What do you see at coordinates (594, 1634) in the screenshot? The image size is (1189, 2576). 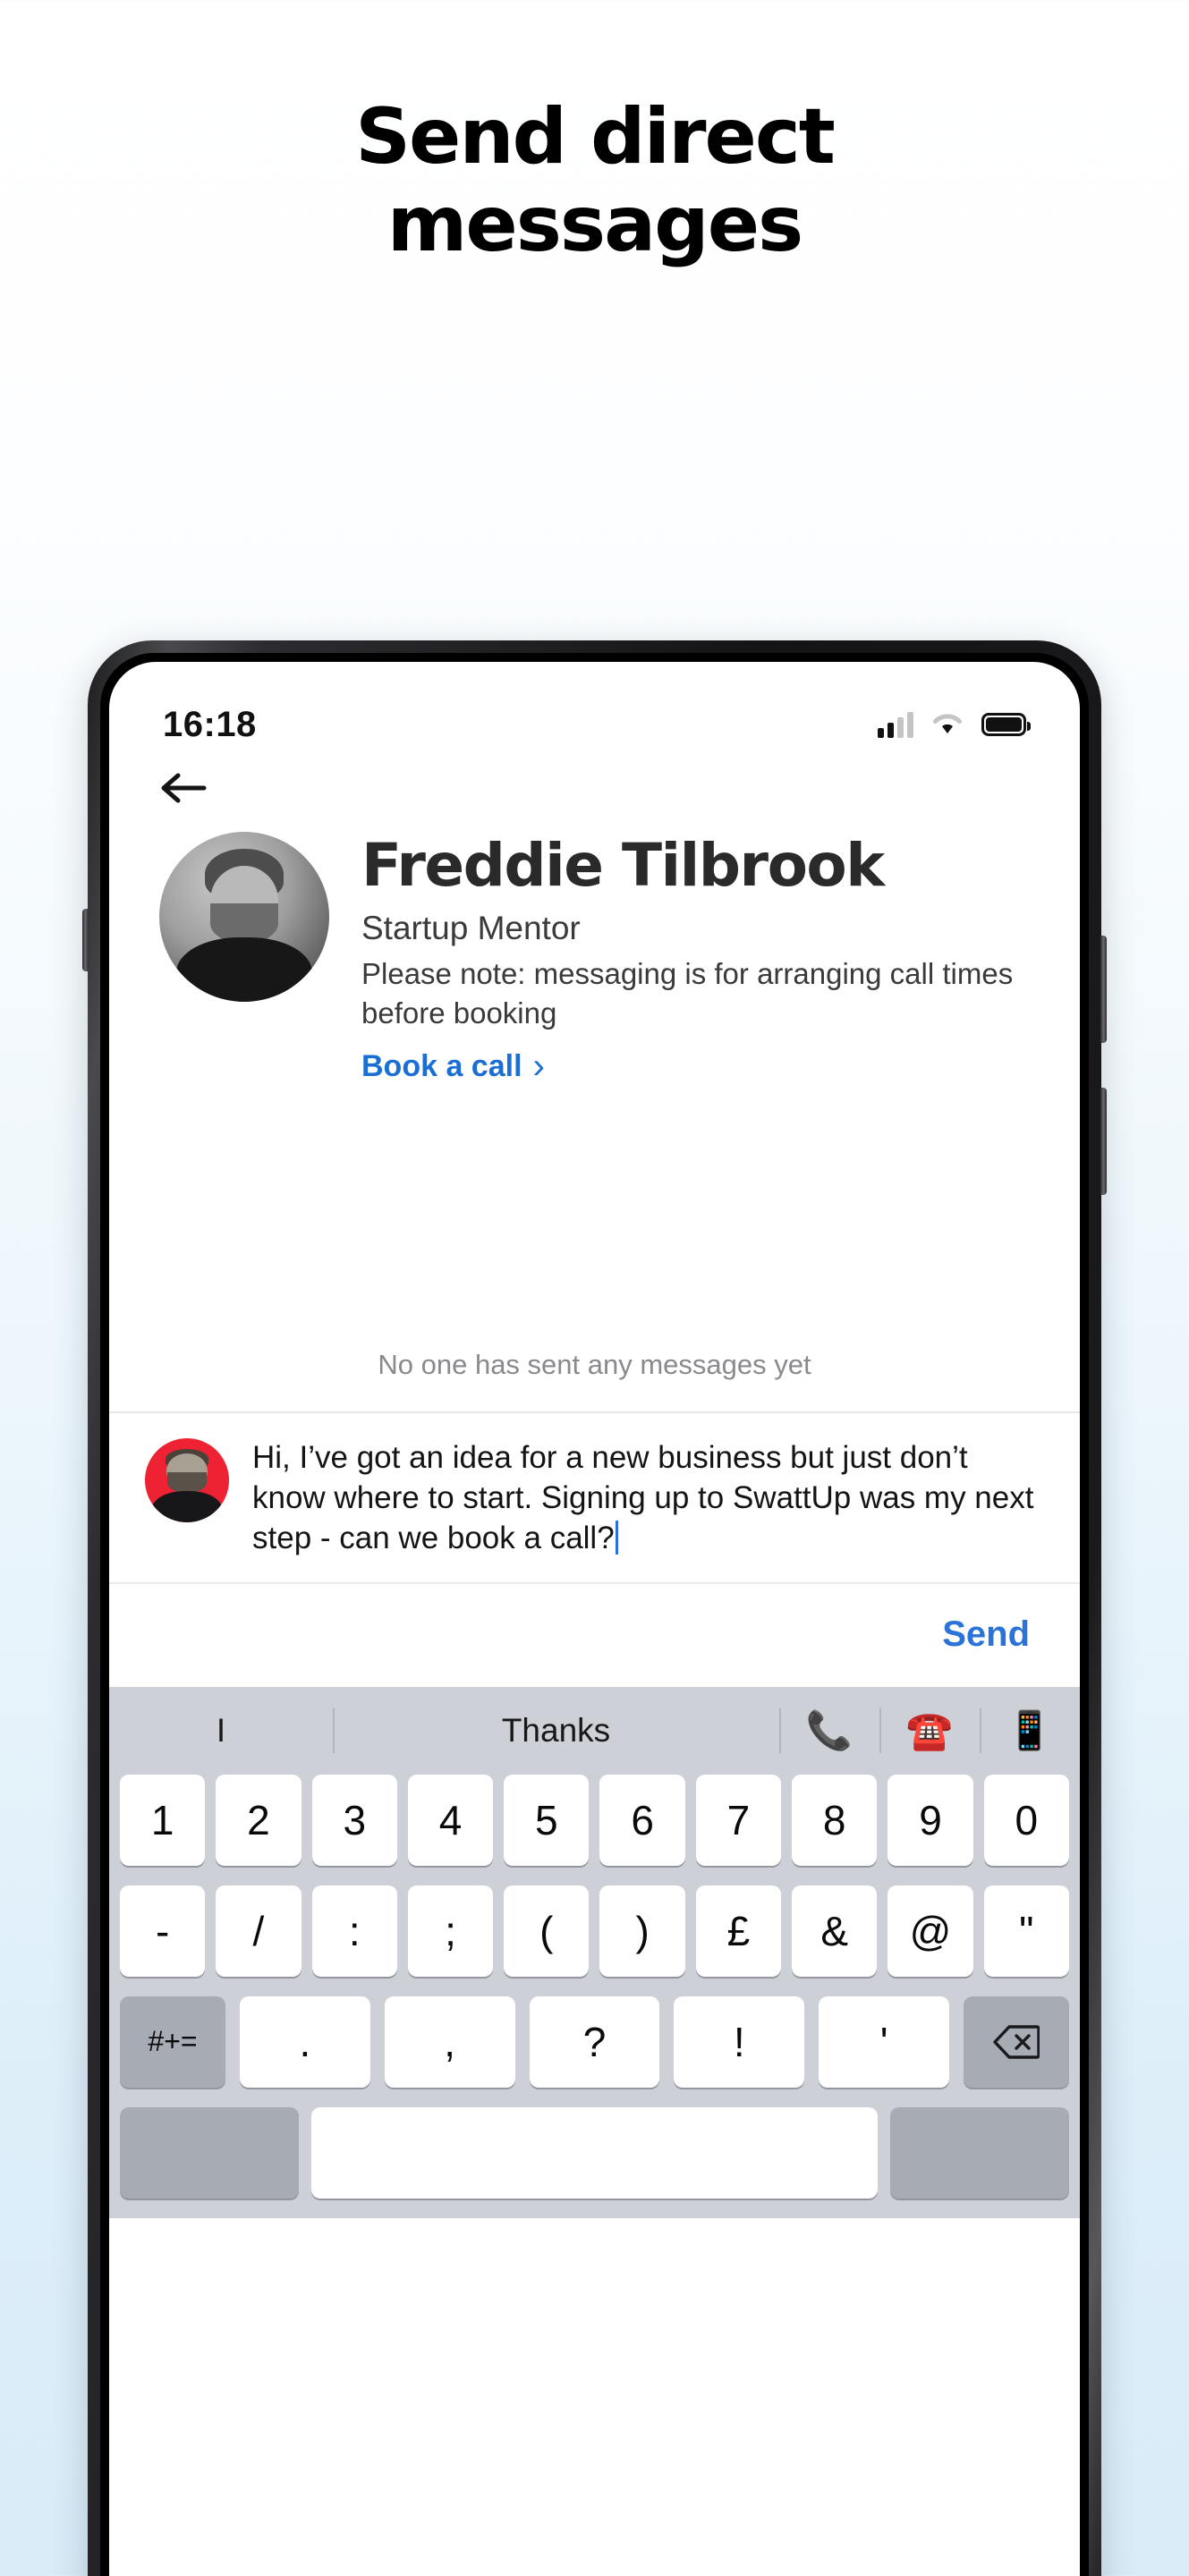 I see `send-row: Send` at bounding box center [594, 1634].